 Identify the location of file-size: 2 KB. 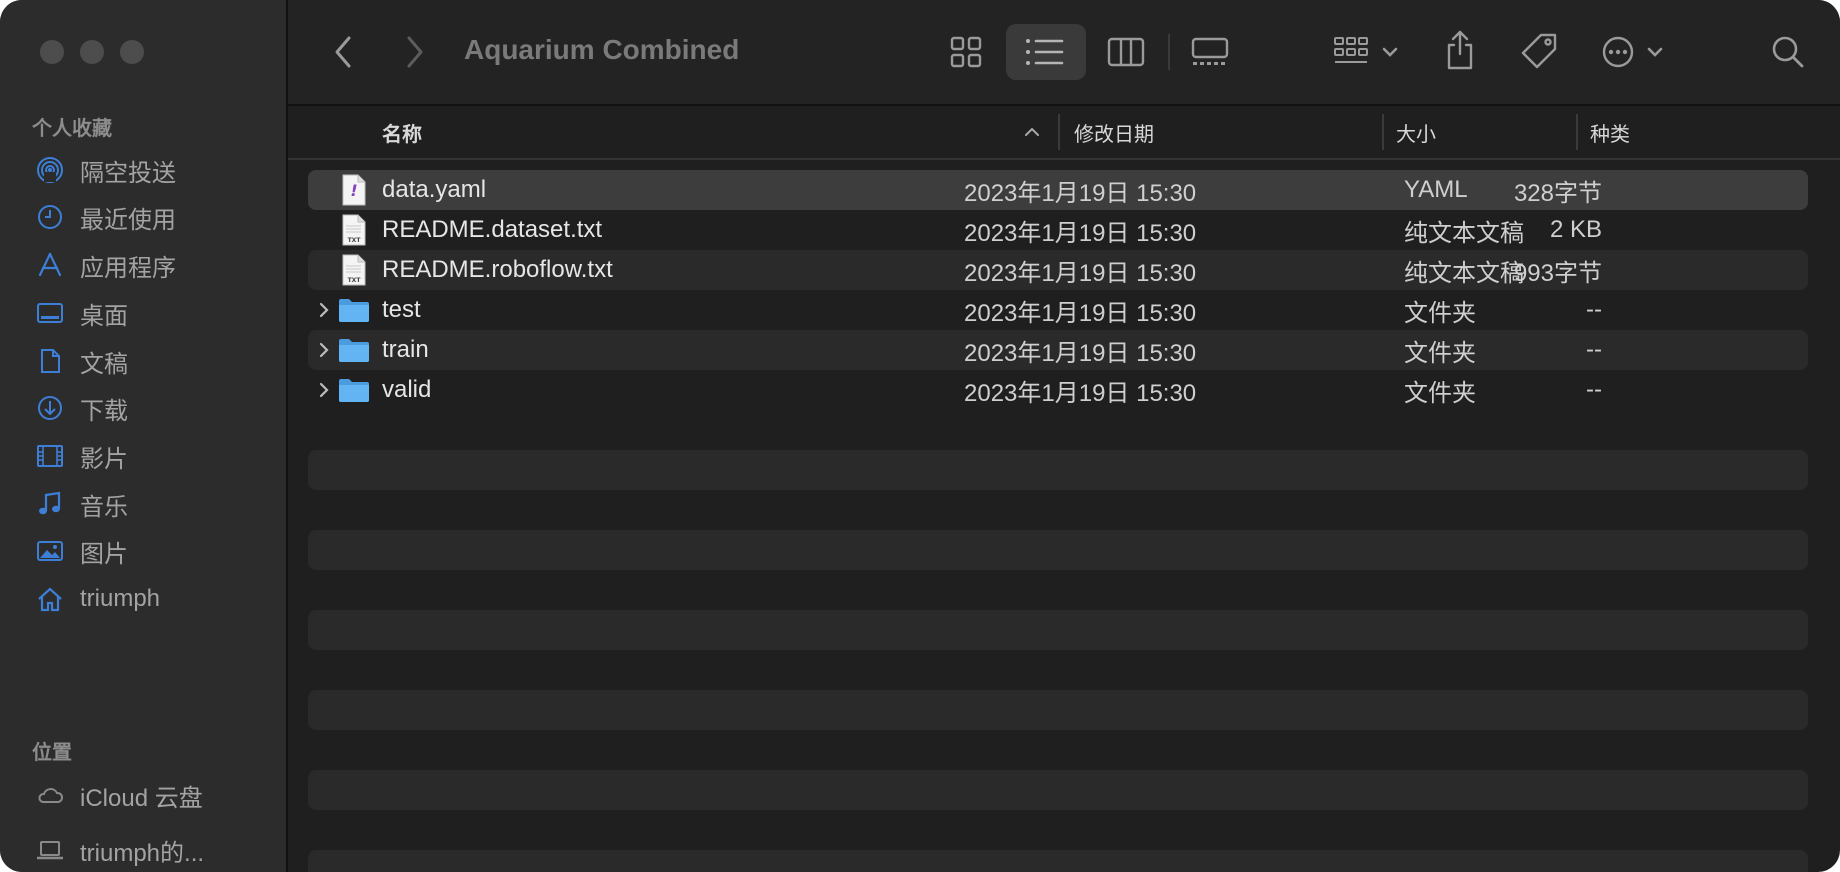
(1575, 229).